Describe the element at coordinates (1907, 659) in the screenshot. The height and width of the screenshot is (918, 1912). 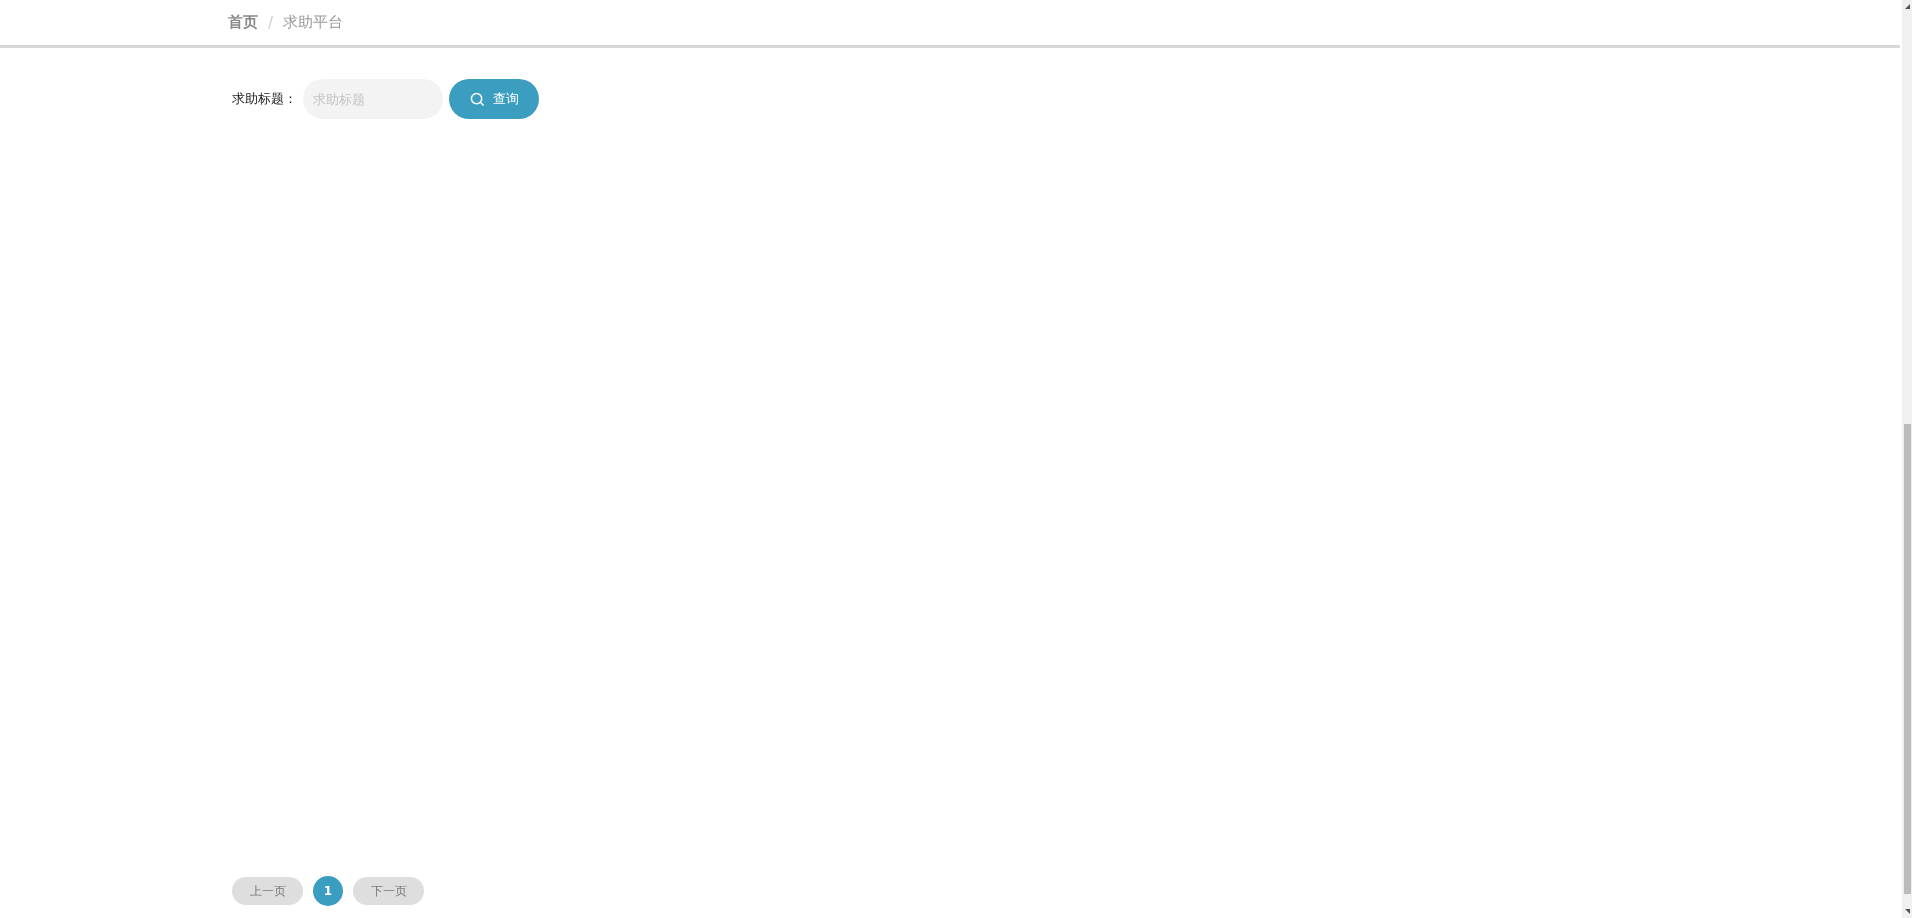
I see `scrollbar-thumb` at that location.